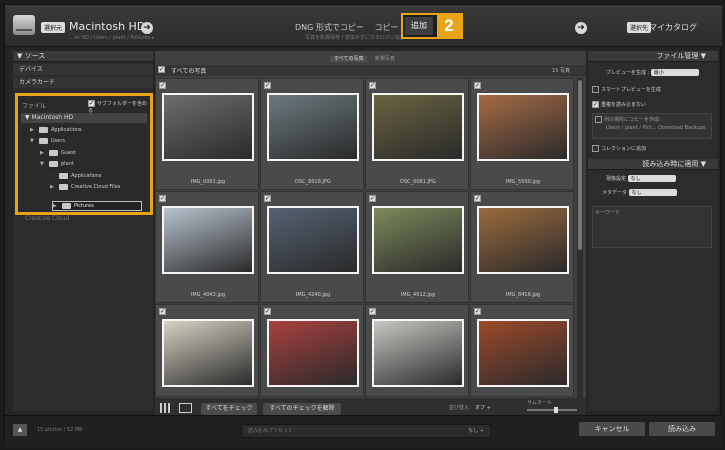  What do you see at coordinates (83, 56) in the screenshot?
I see `source-panel-header: ▼ ソース` at bounding box center [83, 56].